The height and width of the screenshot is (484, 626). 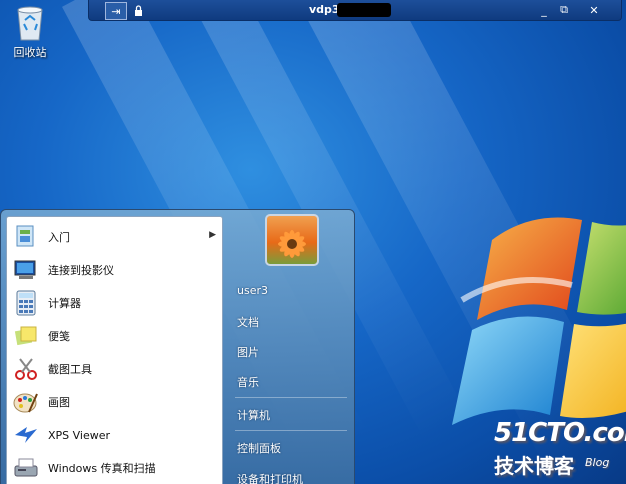 I want to click on minimize-button: _, so click(x=544, y=10).